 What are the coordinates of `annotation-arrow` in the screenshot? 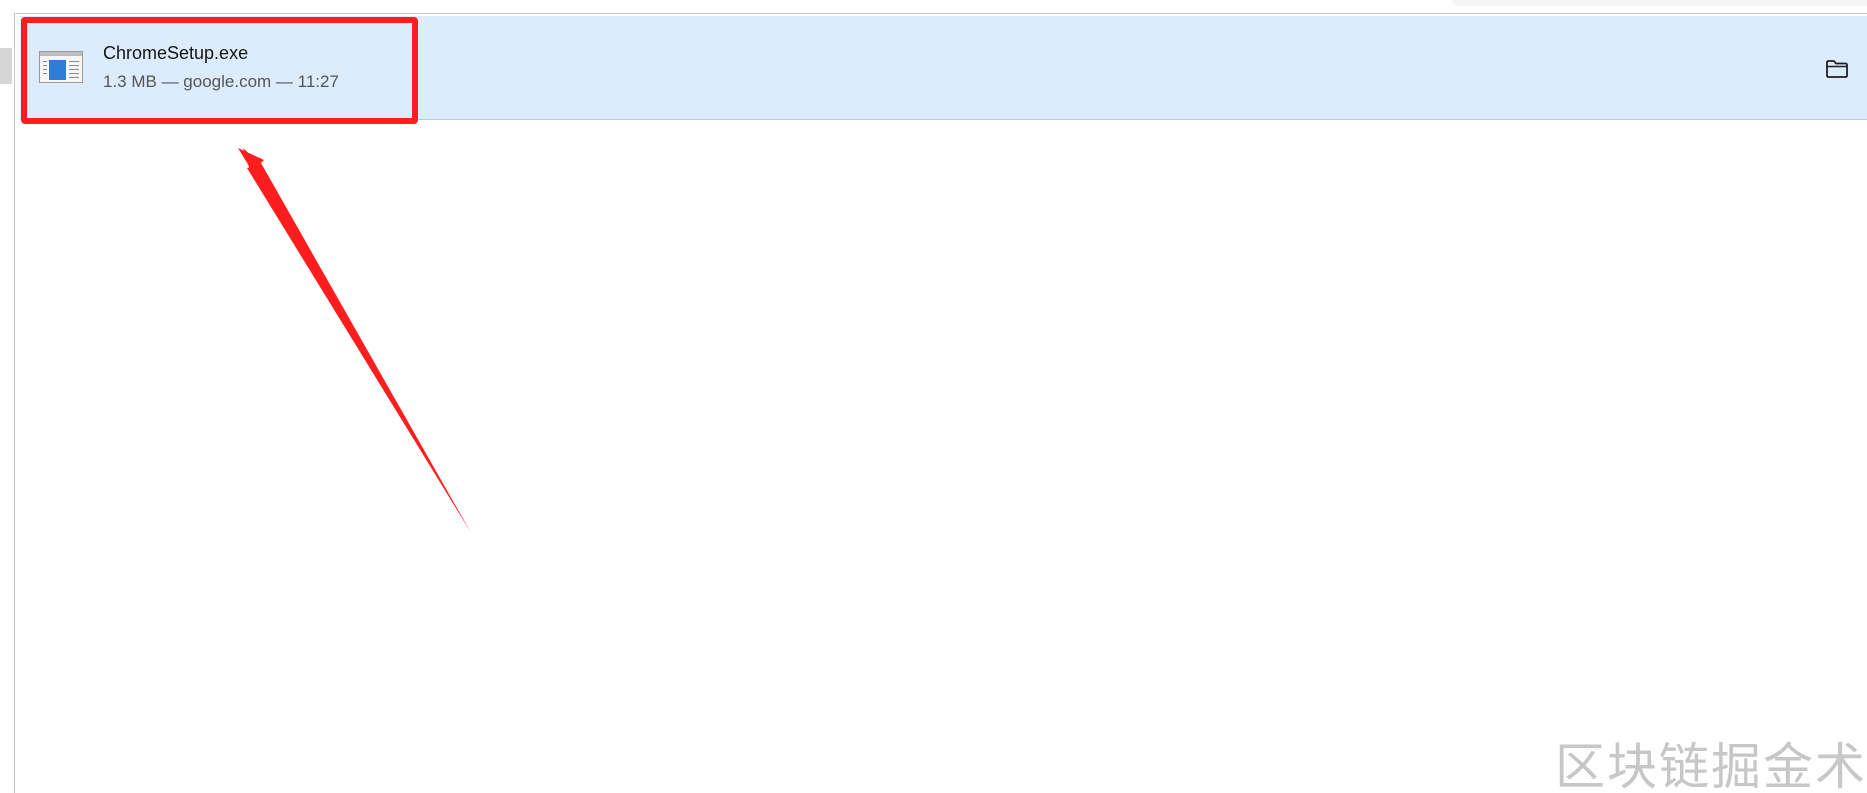 It's located at (354, 339).